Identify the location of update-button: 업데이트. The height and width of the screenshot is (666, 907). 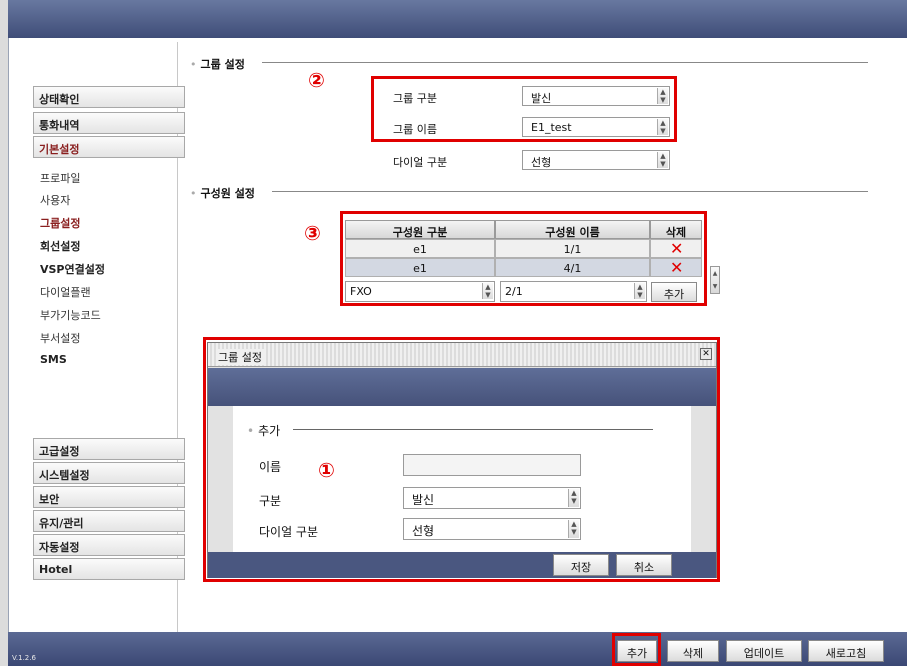
(764, 651).